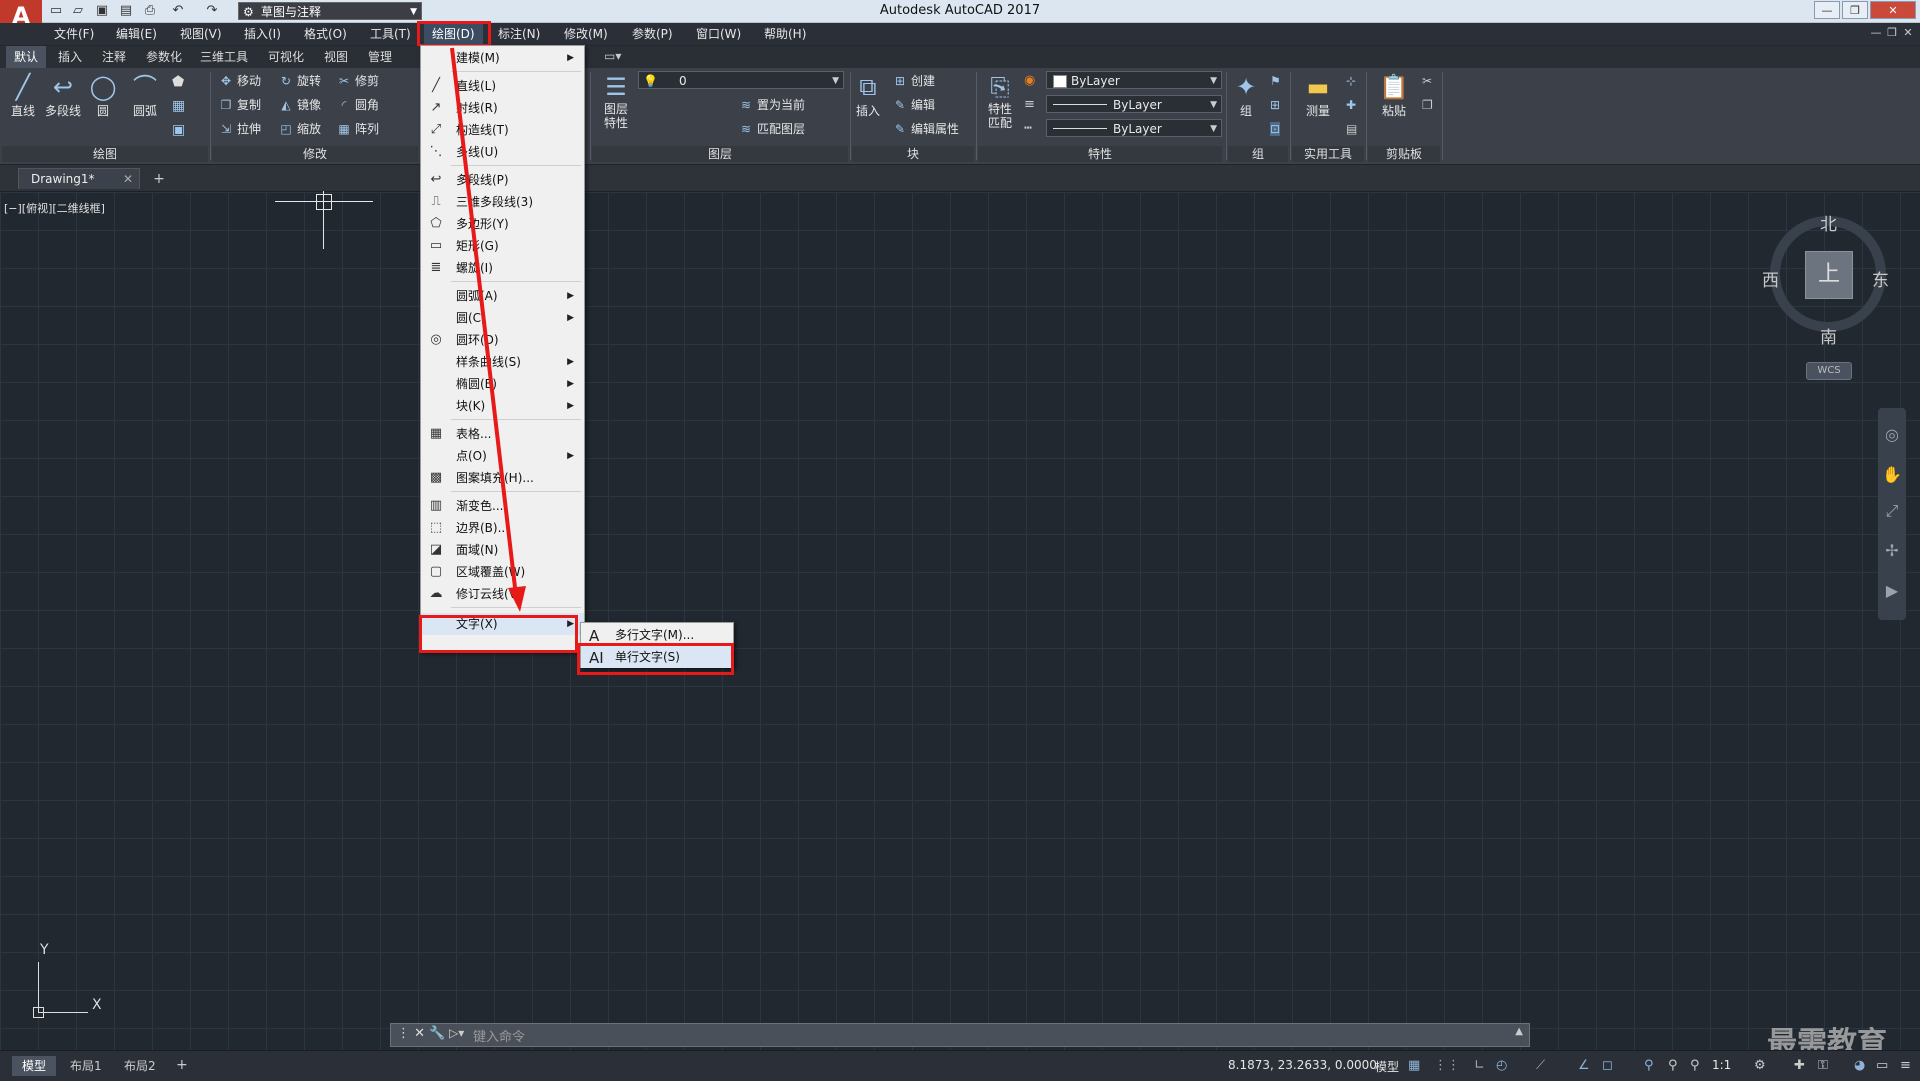  What do you see at coordinates (34, 1066) in the screenshot?
I see `layout-tab-model: 模型` at bounding box center [34, 1066].